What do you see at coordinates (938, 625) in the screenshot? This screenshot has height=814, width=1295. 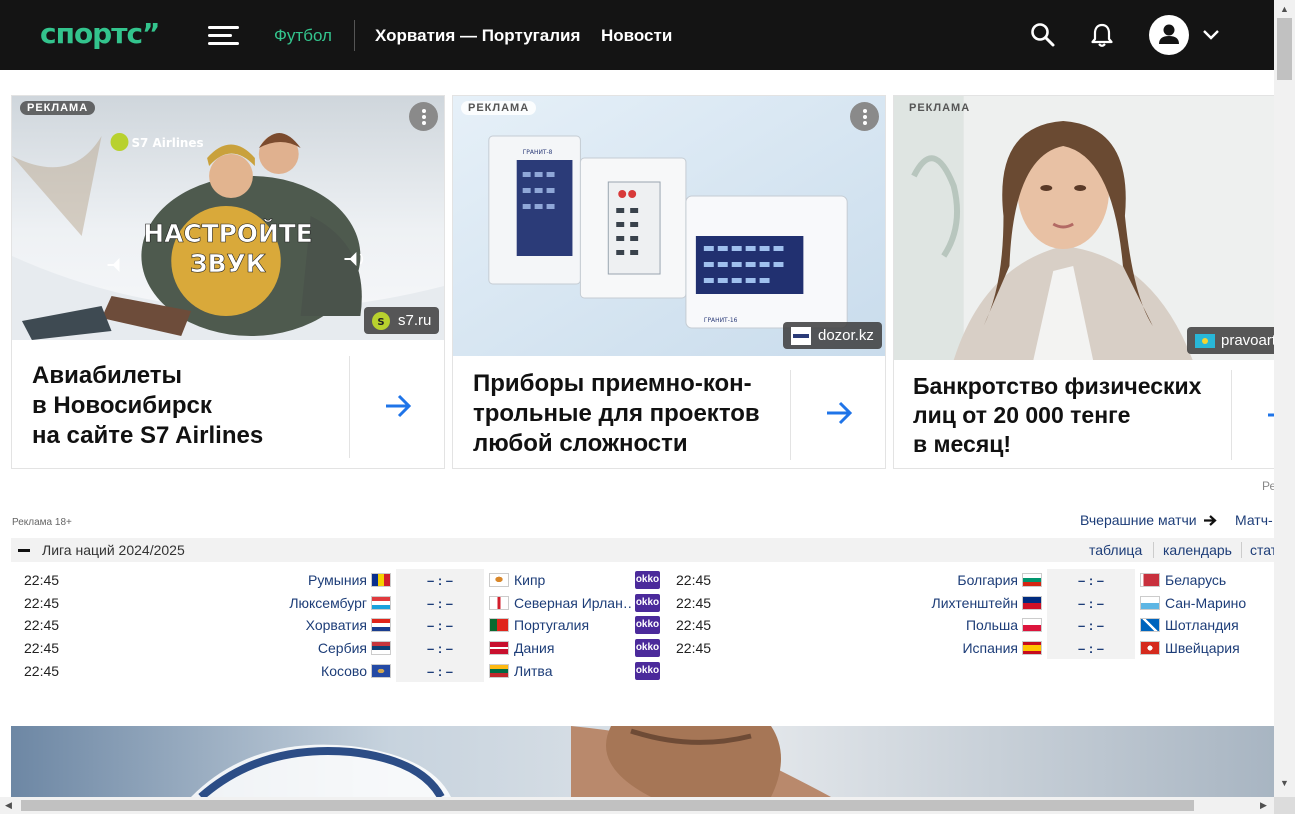 I see `team-home: Польша` at bounding box center [938, 625].